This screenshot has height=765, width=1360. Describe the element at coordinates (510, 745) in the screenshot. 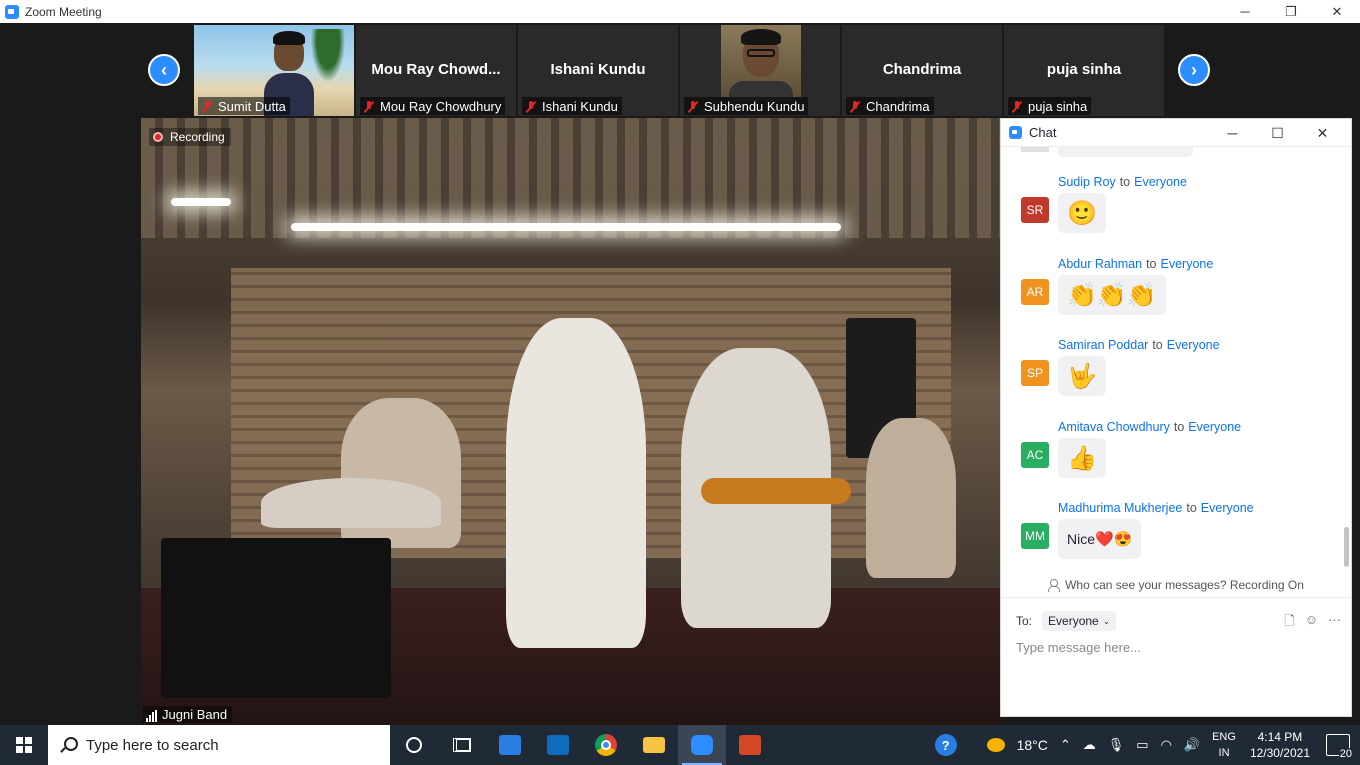

I see `taskbar-mail` at that location.